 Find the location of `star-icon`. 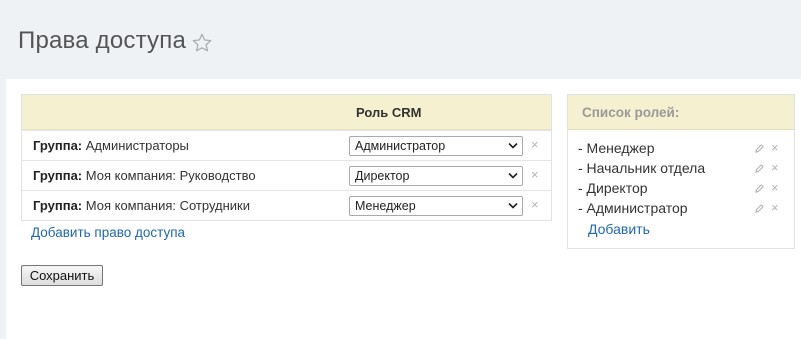

star-icon is located at coordinates (202, 43).